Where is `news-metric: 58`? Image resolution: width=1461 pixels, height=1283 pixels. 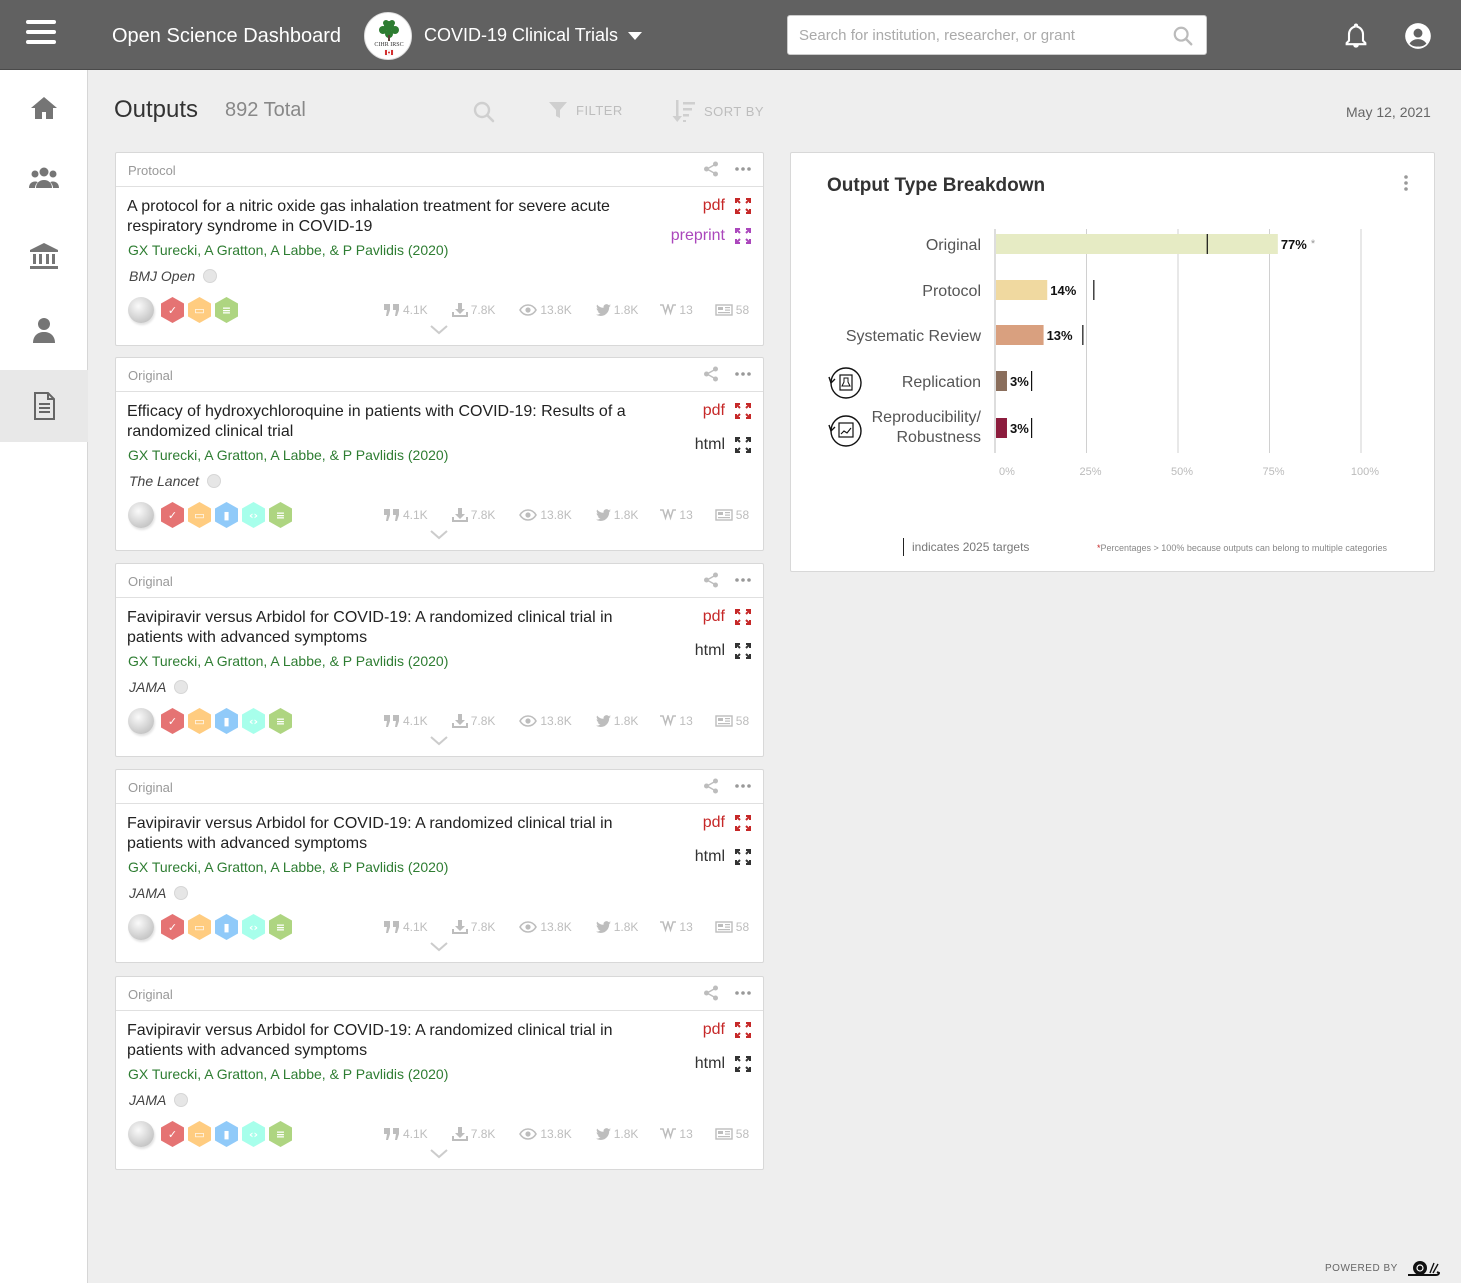 news-metric: 58 is located at coordinates (732, 310).